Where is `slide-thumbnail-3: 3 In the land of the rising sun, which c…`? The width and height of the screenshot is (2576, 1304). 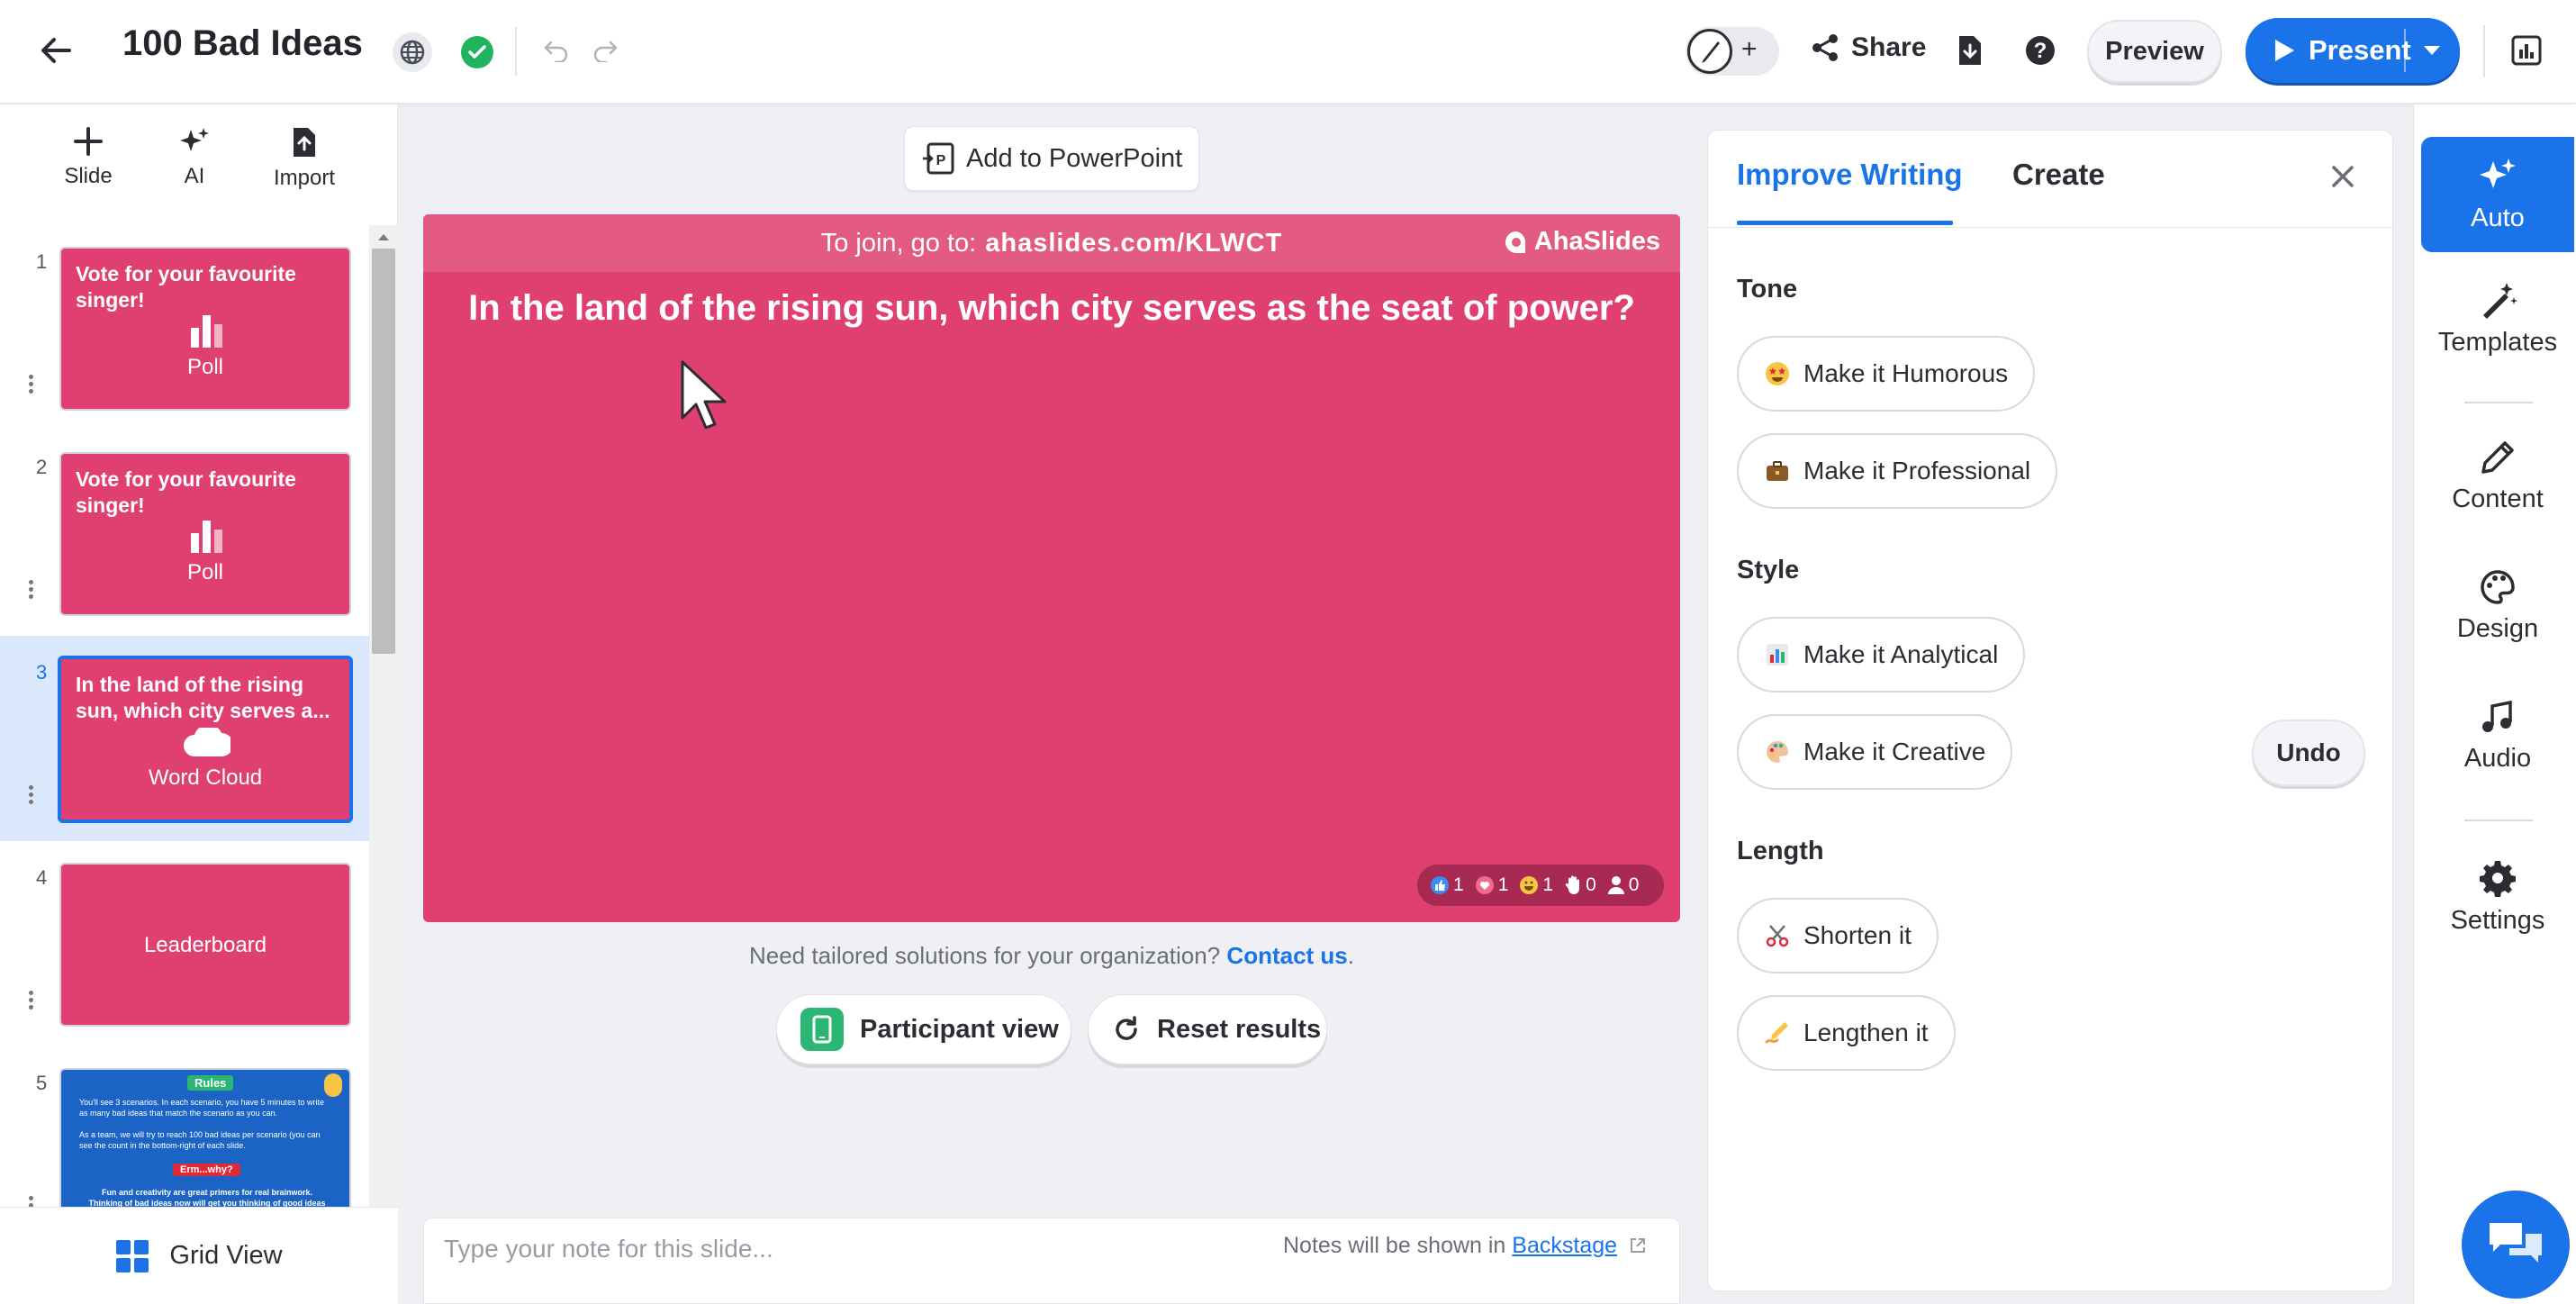
slide-thumbnail-3: 3 In the land of the rising sun, which c… is located at coordinates (184, 738).